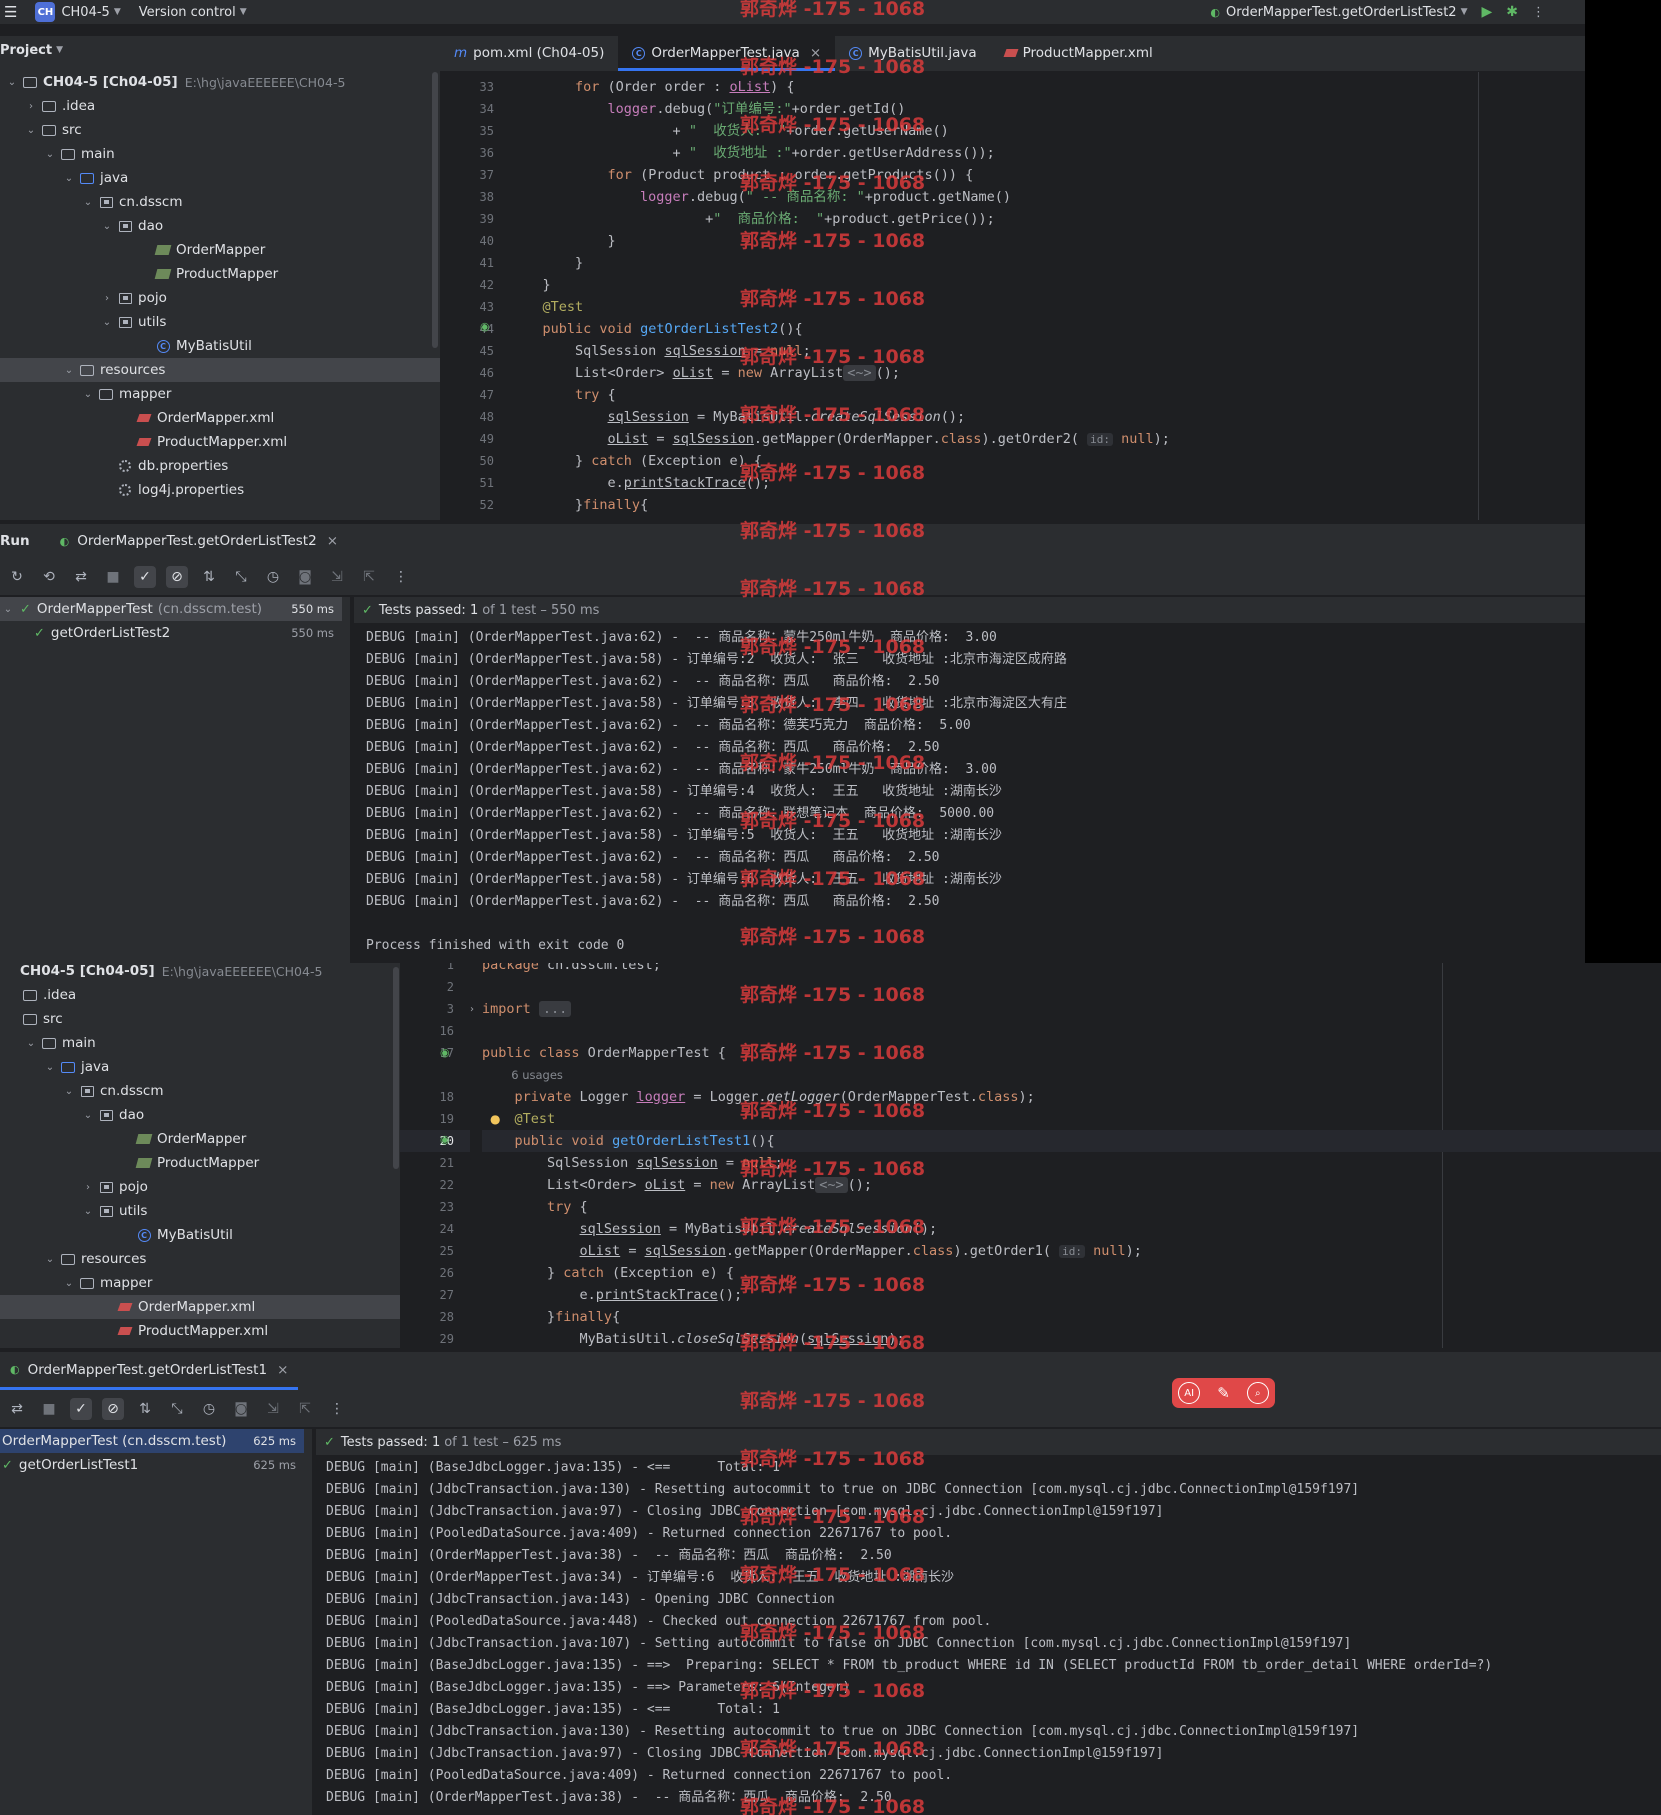 This screenshot has height=1815, width=1661. I want to click on editor-tab: C OrderMapperTest.java ×, so click(727, 53).